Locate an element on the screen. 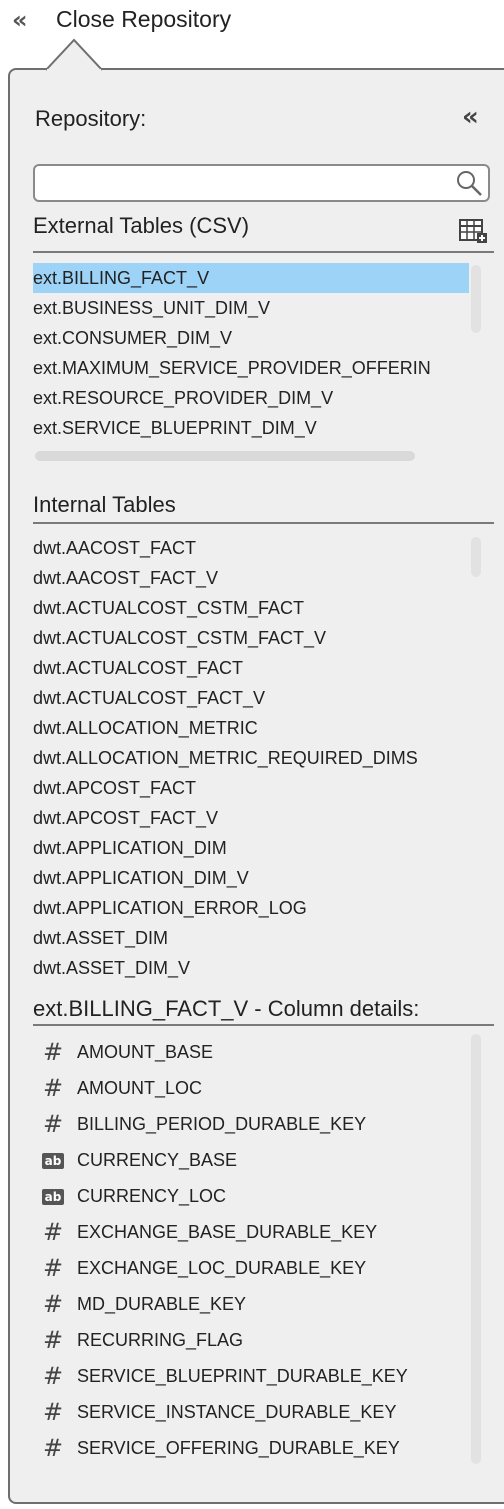 The width and height of the screenshot is (504, 1509). column-name: CURRENCY_LOC is located at coordinates (152, 1196).